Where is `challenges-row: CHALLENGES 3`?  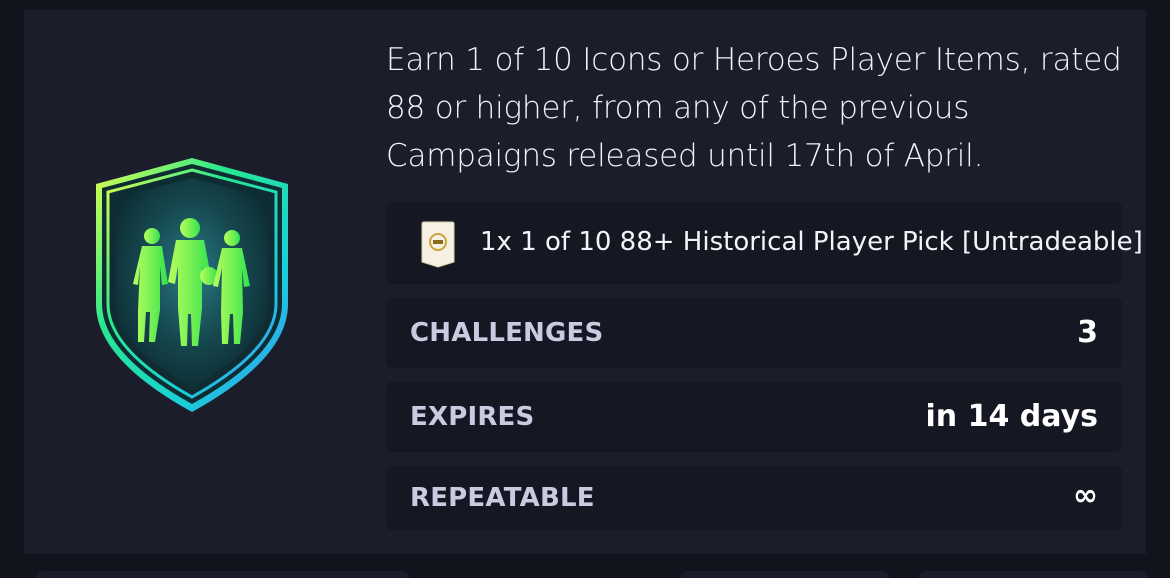 challenges-row: CHALLENGES 3 is located at coordinates (754, 333).